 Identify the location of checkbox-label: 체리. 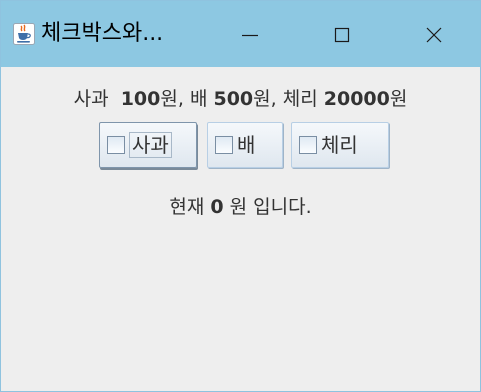
(339, 145).